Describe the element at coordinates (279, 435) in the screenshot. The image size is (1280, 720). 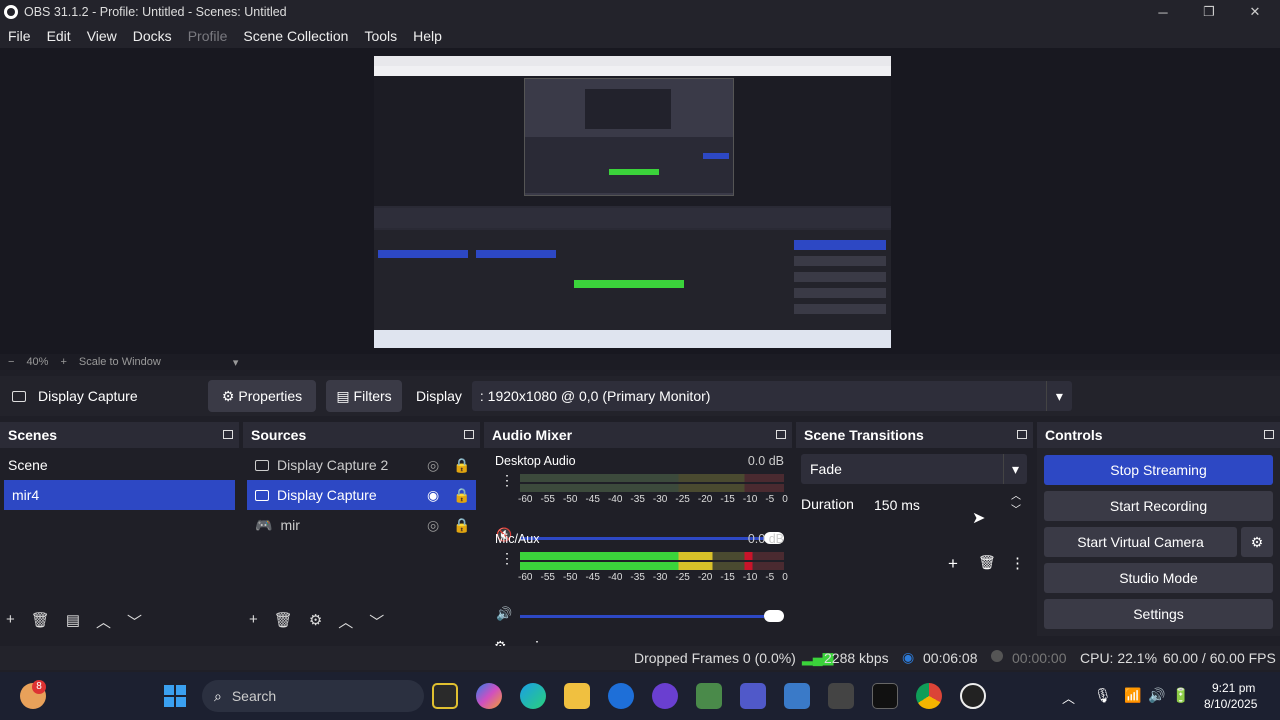
I see `sources-title: Sources` at that location.